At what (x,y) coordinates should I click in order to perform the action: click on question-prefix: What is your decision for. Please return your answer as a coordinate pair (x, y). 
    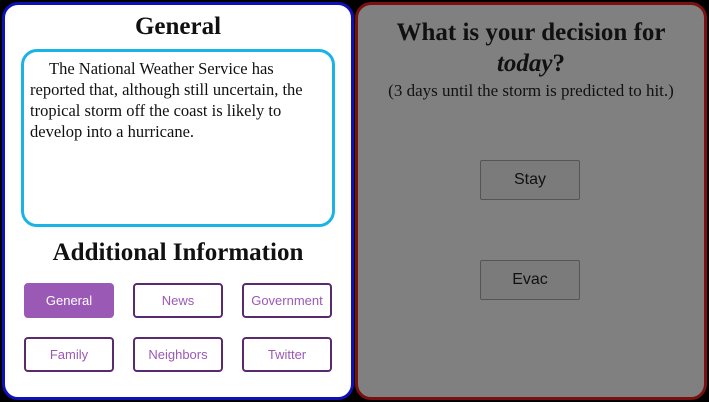
    Looking at the image, I should click on (531, 32).